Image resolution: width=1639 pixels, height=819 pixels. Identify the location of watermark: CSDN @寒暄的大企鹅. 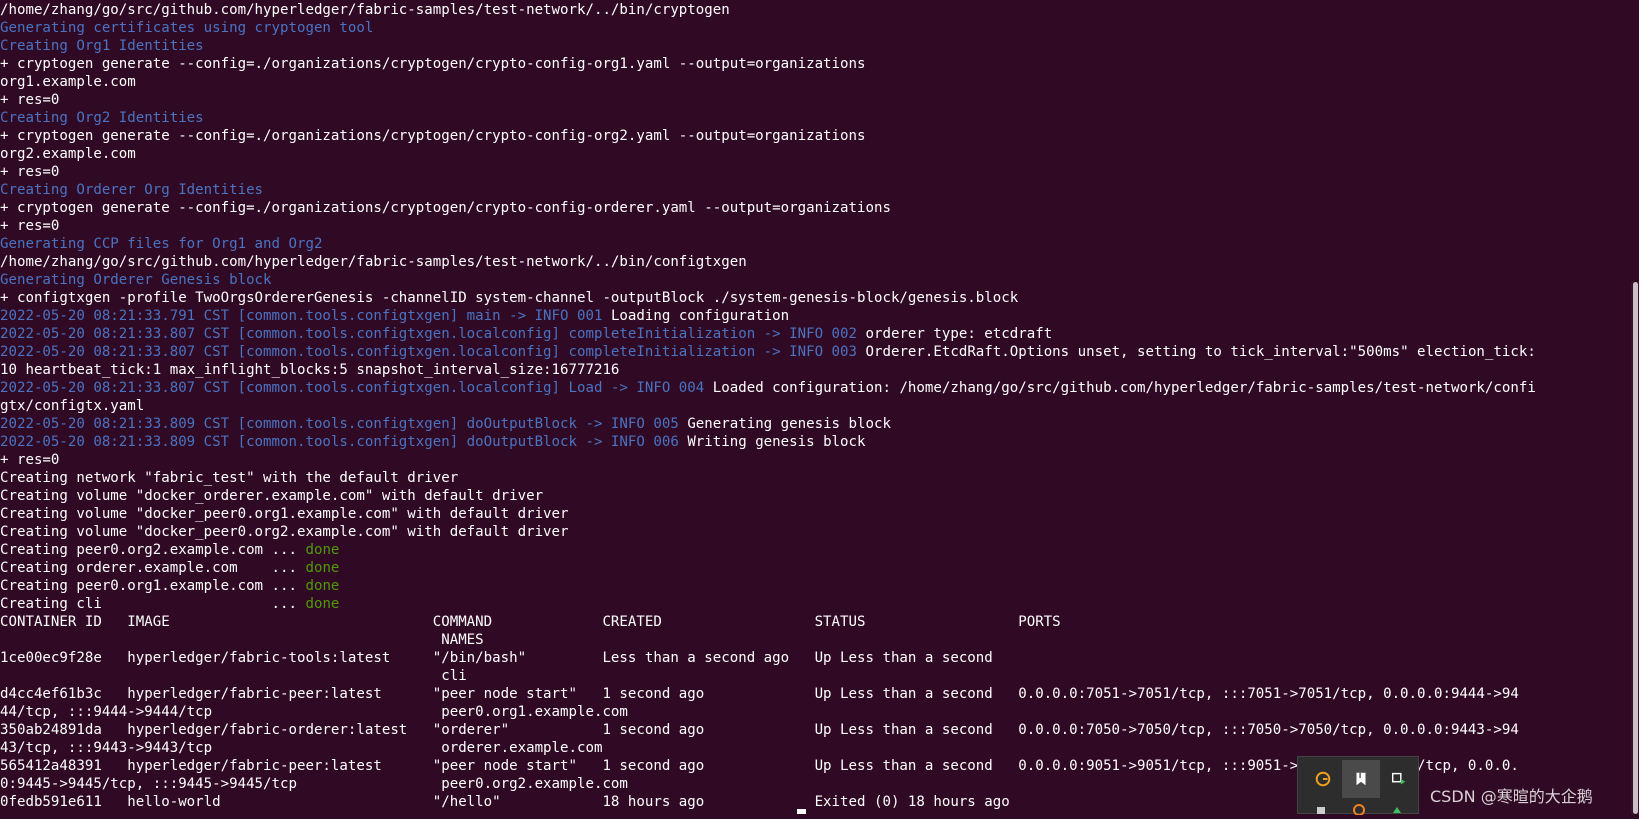
(1511, 796).